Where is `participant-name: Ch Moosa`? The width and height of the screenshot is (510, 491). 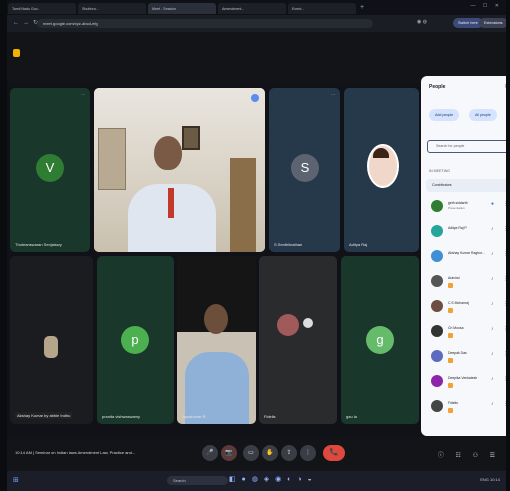
participant-name: Ch Moosa is located at coordinates (456, 328).